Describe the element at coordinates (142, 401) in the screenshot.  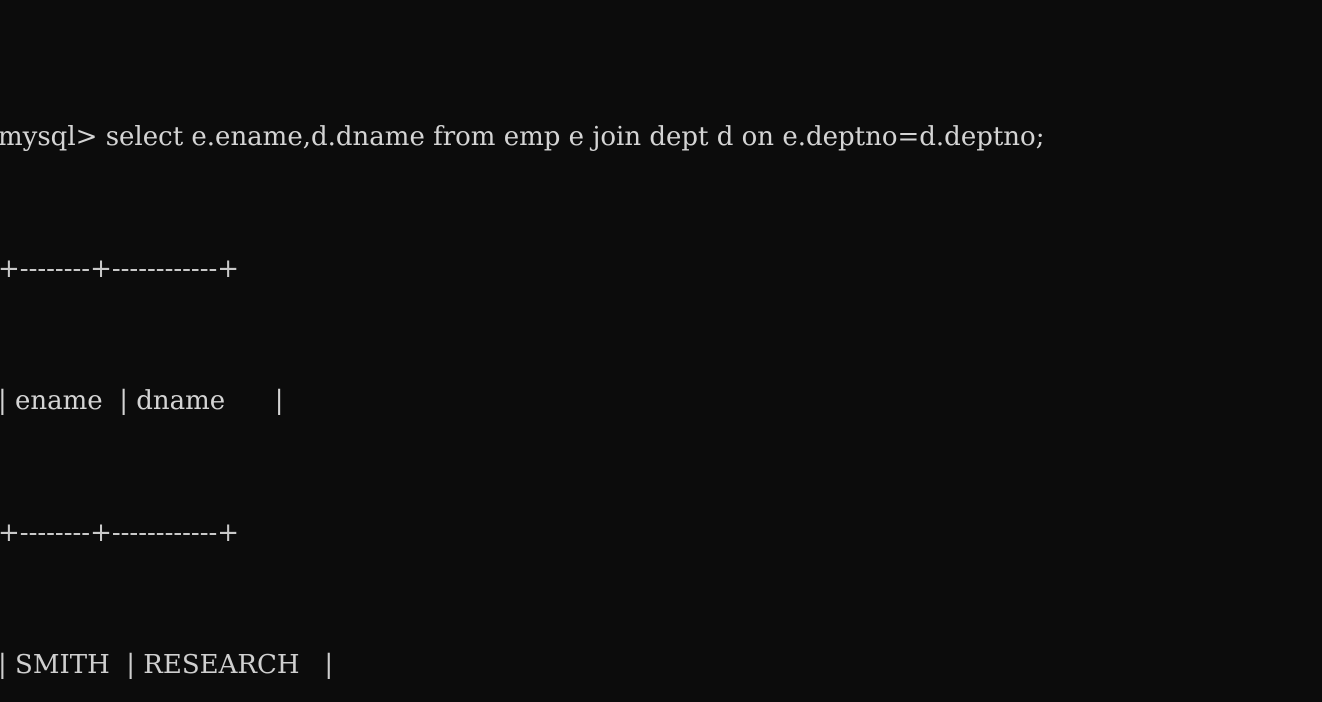
I see `table-header-row: | ename | dname |` at that location.